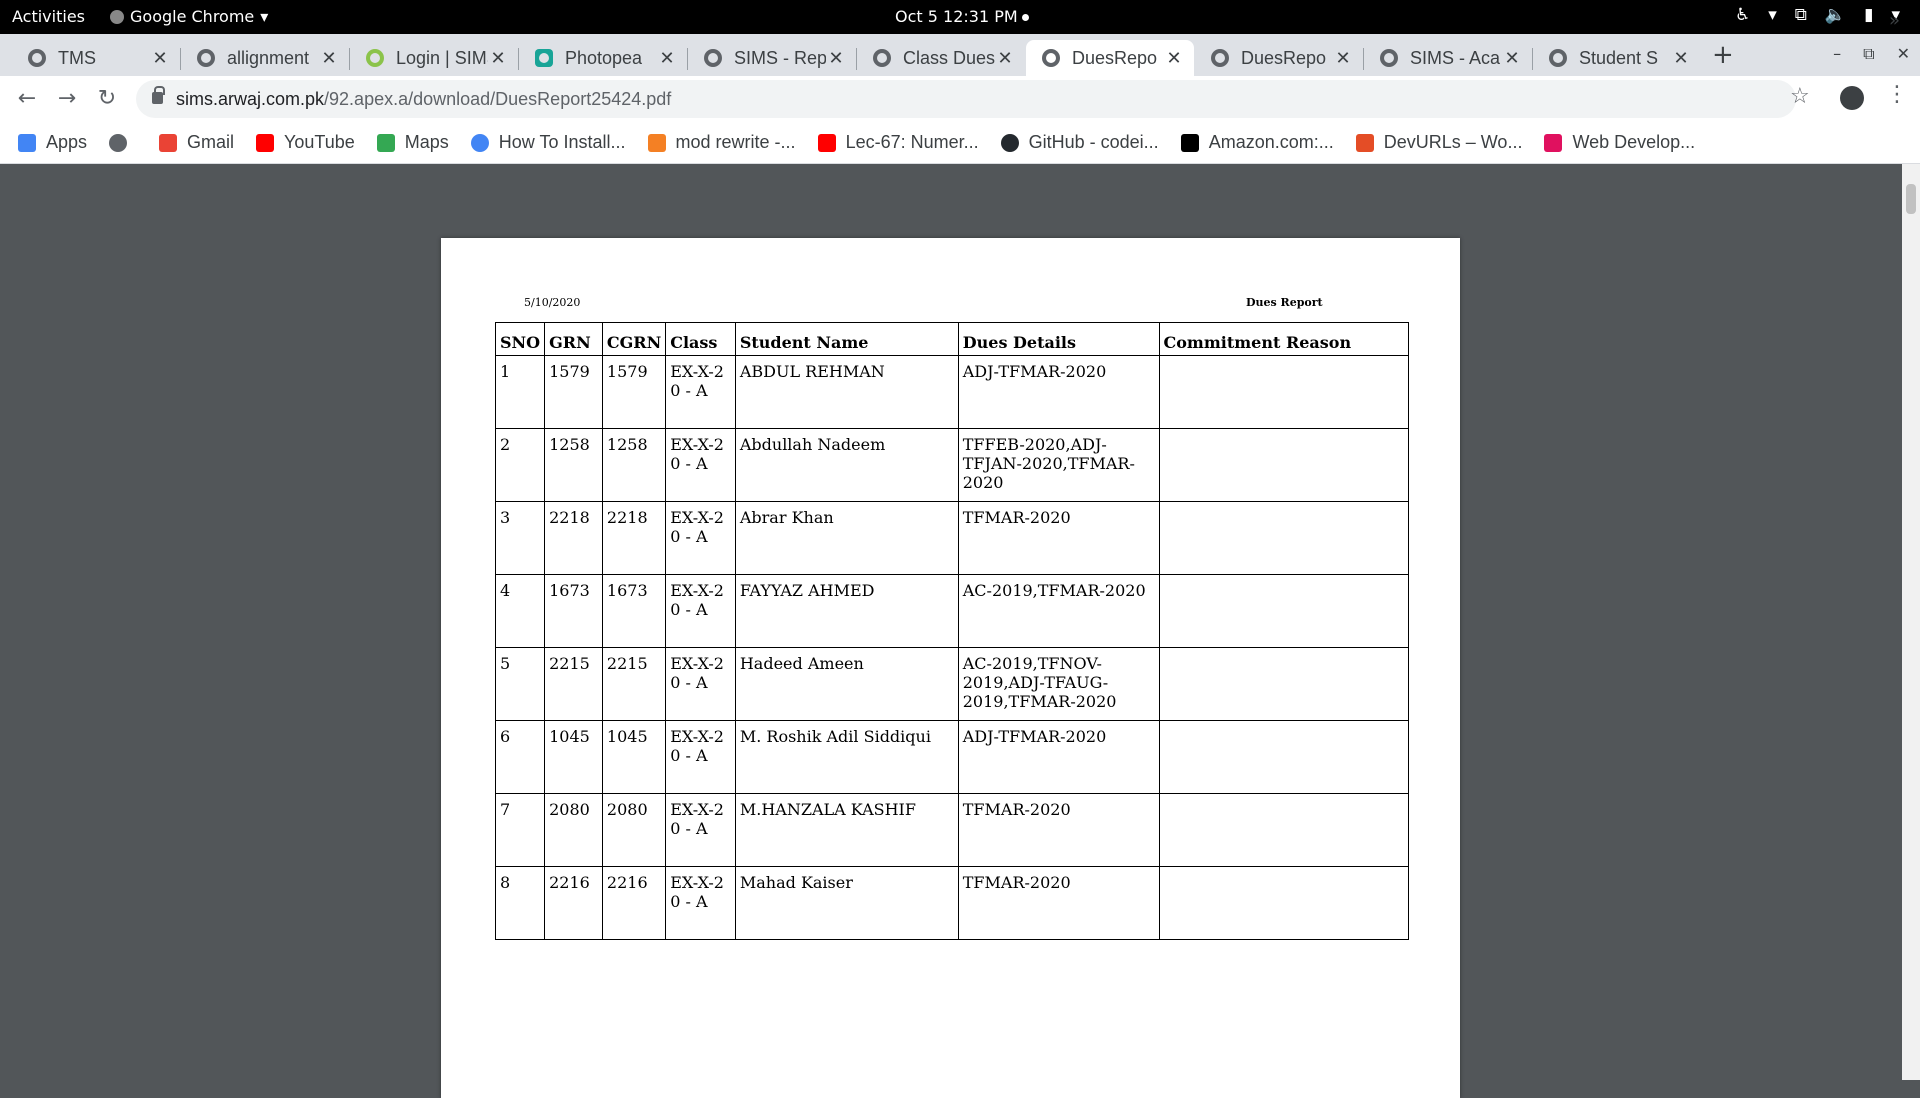 This screenshot has width=1920, height=1098. I want to click on bookmark-item: YouTube, so click(305, 142).